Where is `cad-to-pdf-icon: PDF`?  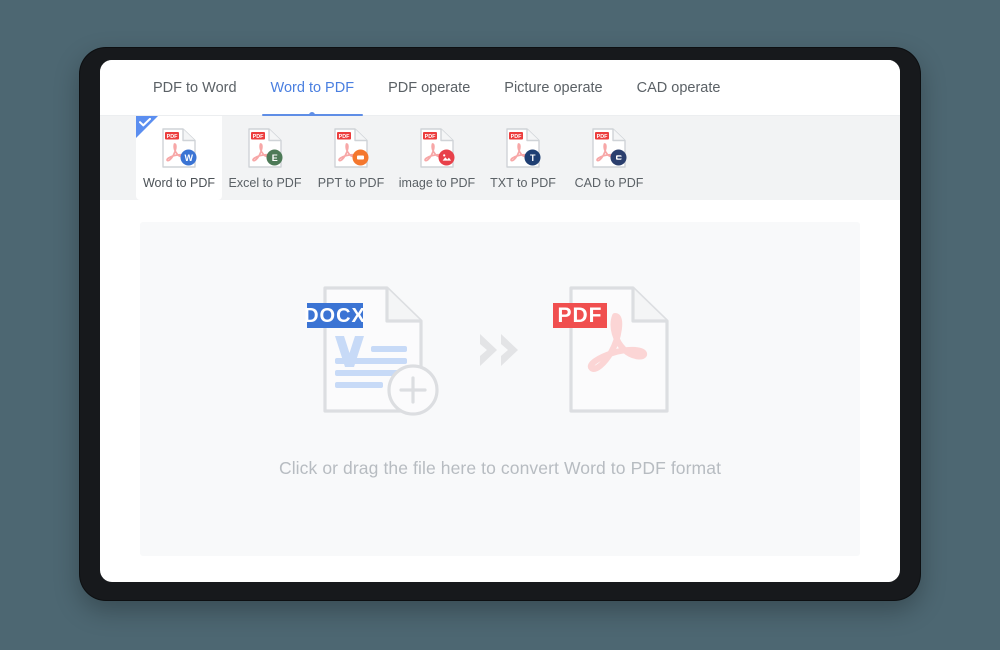
cad-to-pdf-icon: PDF is located at coordinates (609, 148).